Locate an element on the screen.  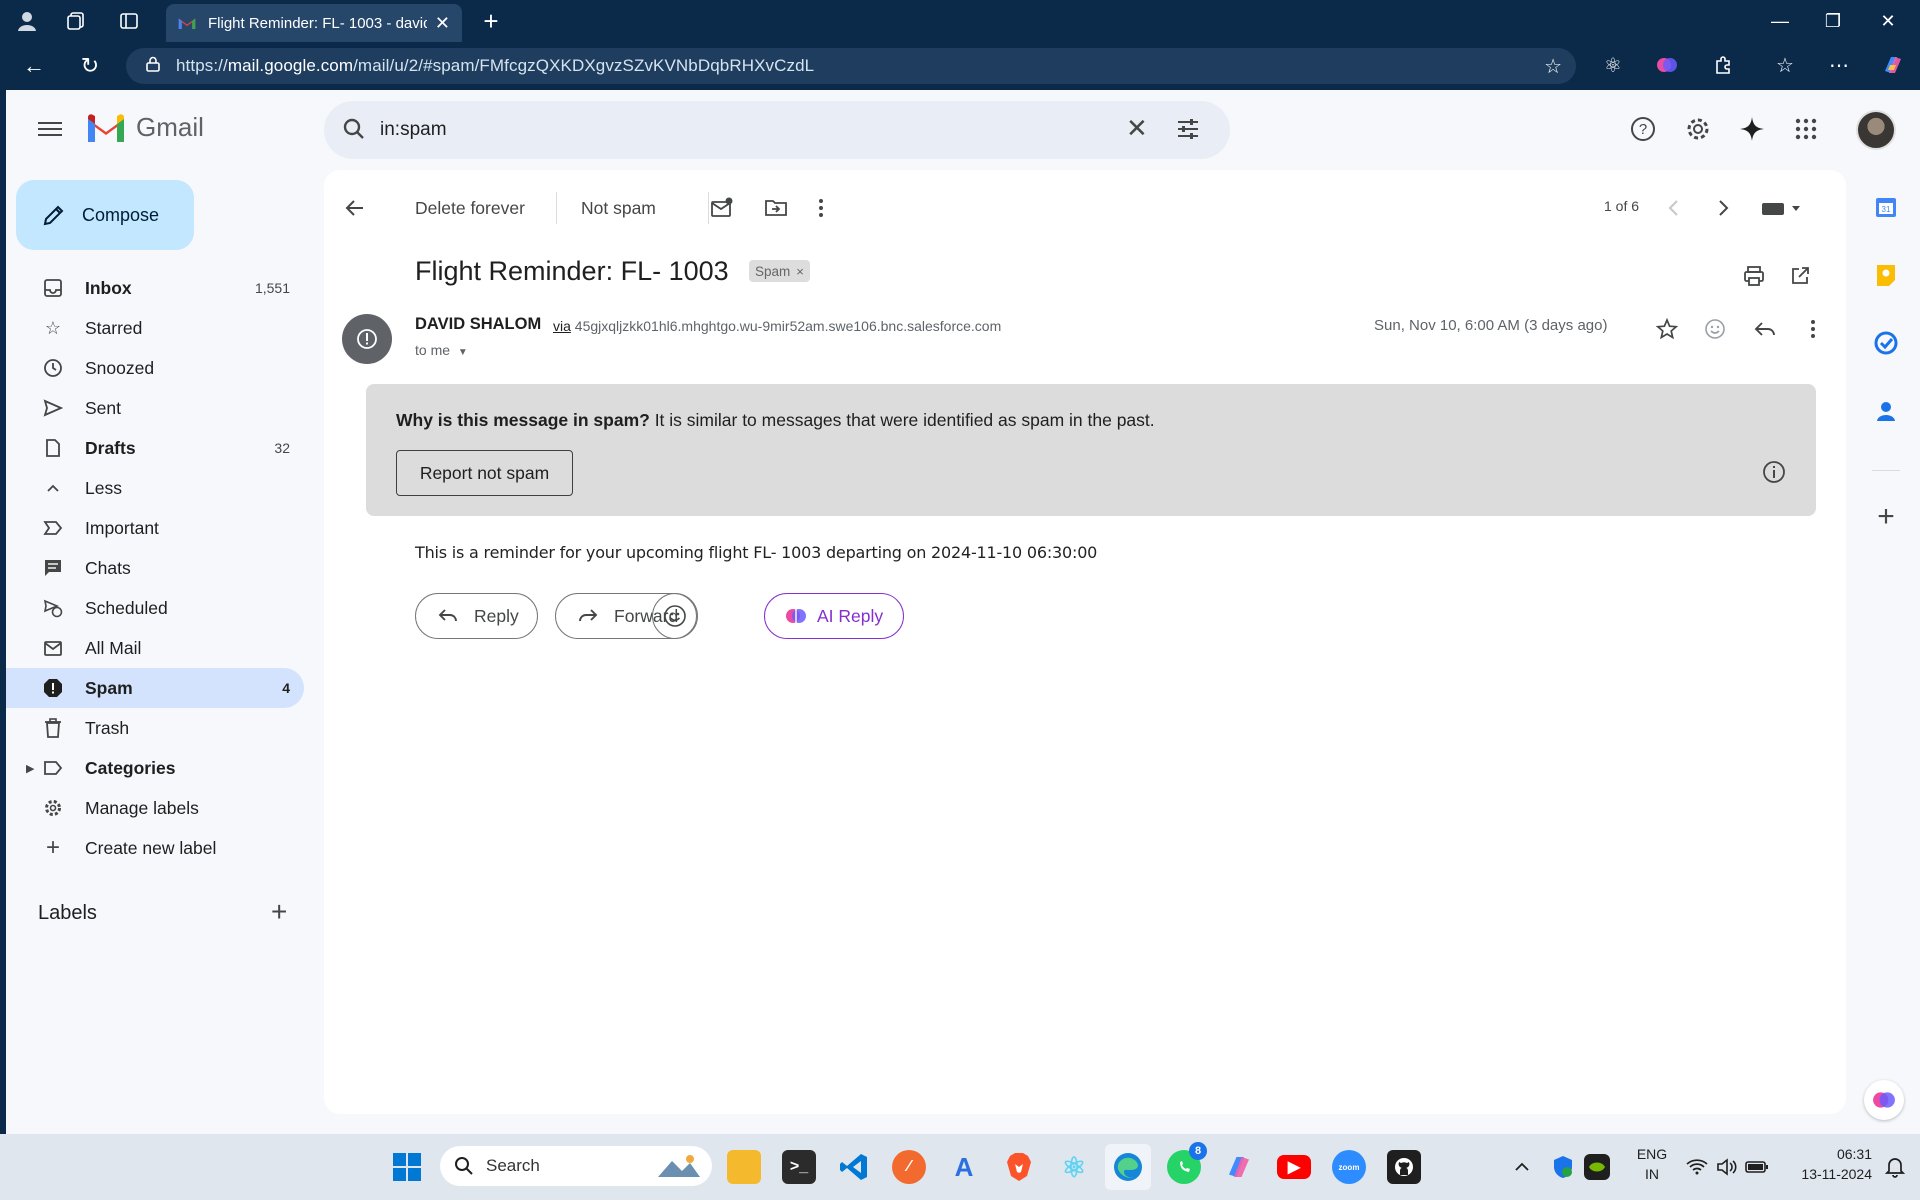
chevron-down-icon: ▼ is located at coordinates (463, 352).